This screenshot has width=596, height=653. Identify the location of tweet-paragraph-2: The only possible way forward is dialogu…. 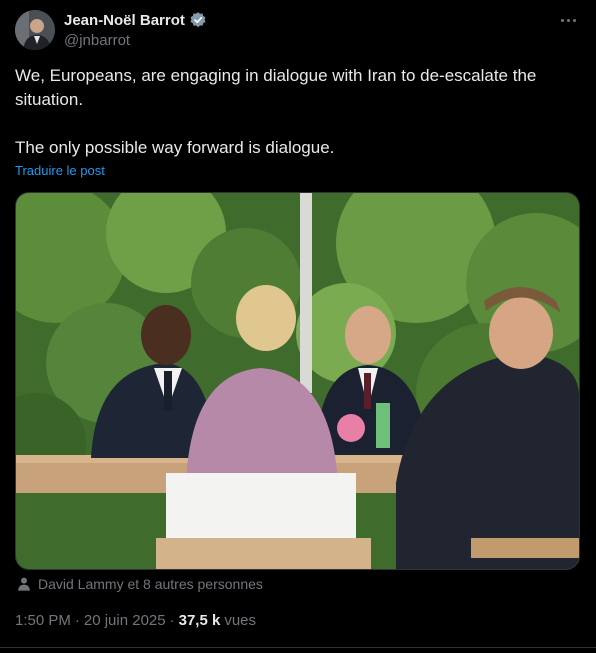
(175, 147).